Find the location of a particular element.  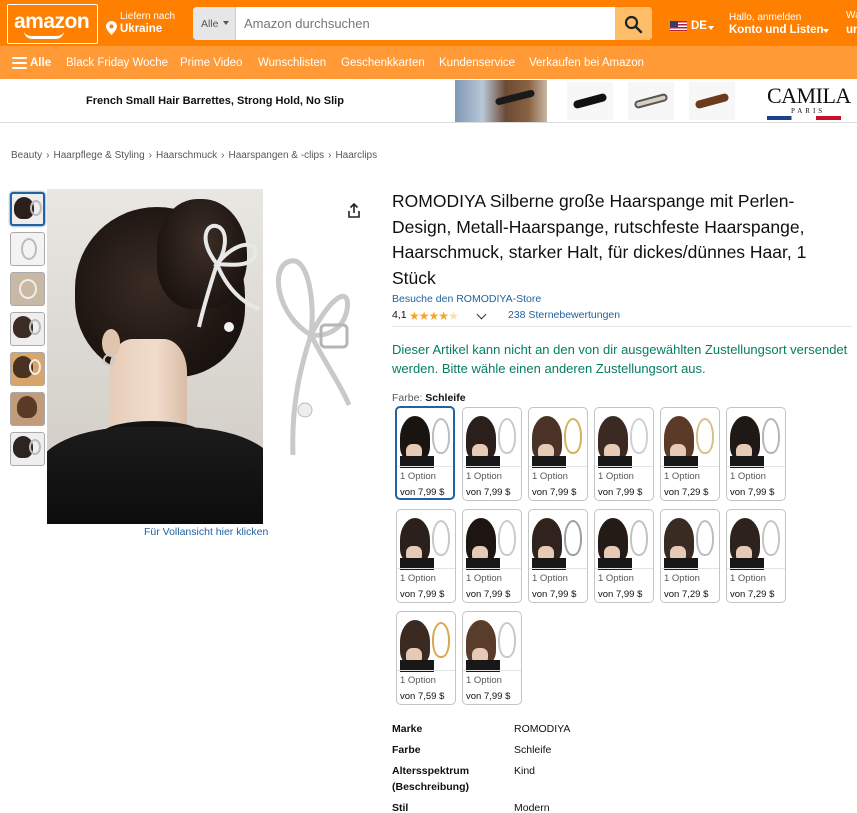

main-product-image is located at coordinates (155, 356).